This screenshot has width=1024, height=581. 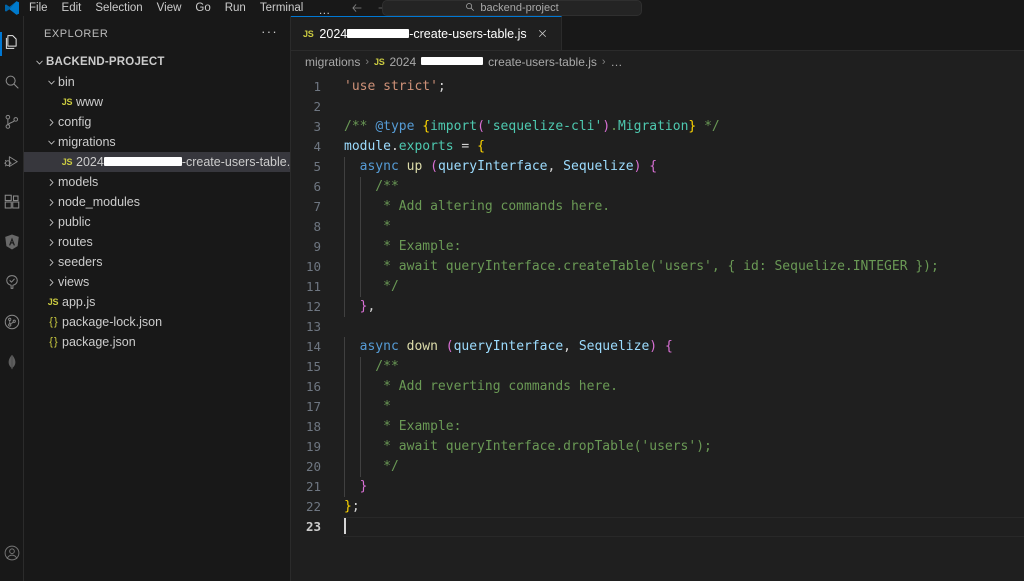 What do you see at coordinates (12, 204) in the screenshot?
I see `activity-bar-item-extensions` at bounding box center [12, 204].